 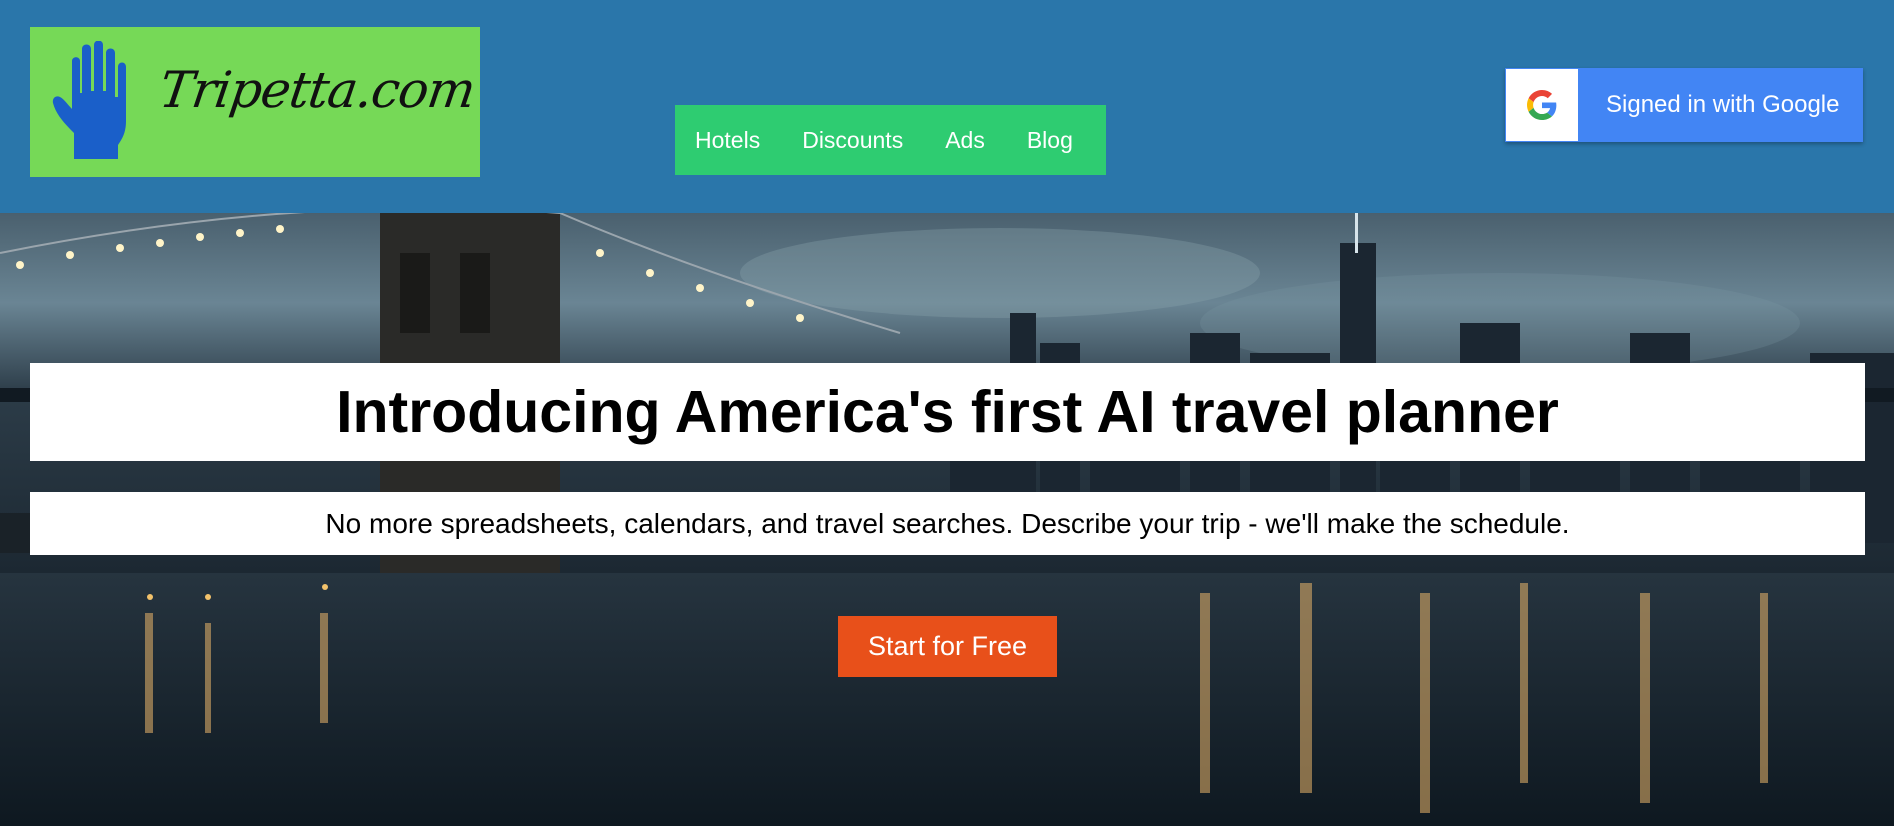 What do you see at coordinates (947, 646) in the screenshot?
I see `start-for-free-button: Start for Free` at bounding box center [947, 646].